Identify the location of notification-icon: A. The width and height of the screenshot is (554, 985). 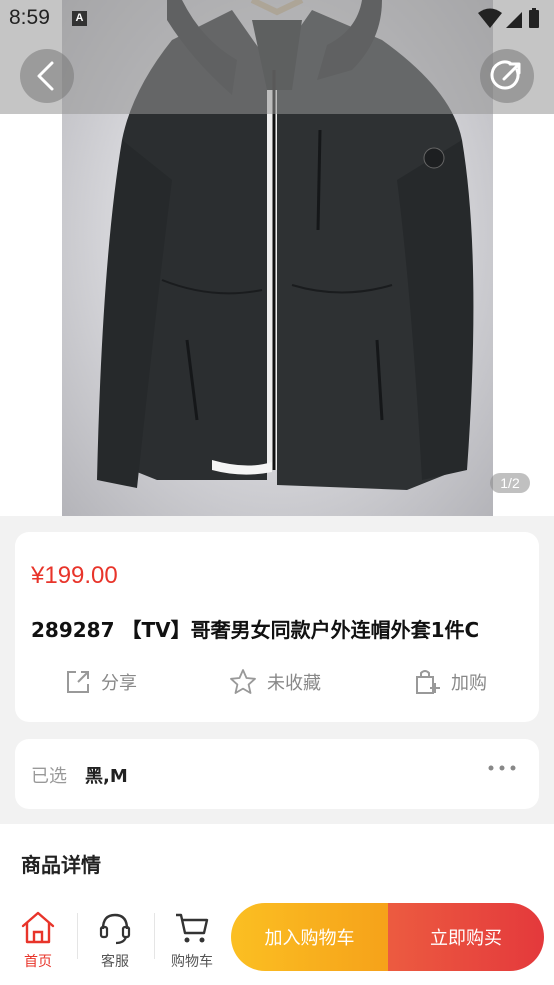
(79, 18).